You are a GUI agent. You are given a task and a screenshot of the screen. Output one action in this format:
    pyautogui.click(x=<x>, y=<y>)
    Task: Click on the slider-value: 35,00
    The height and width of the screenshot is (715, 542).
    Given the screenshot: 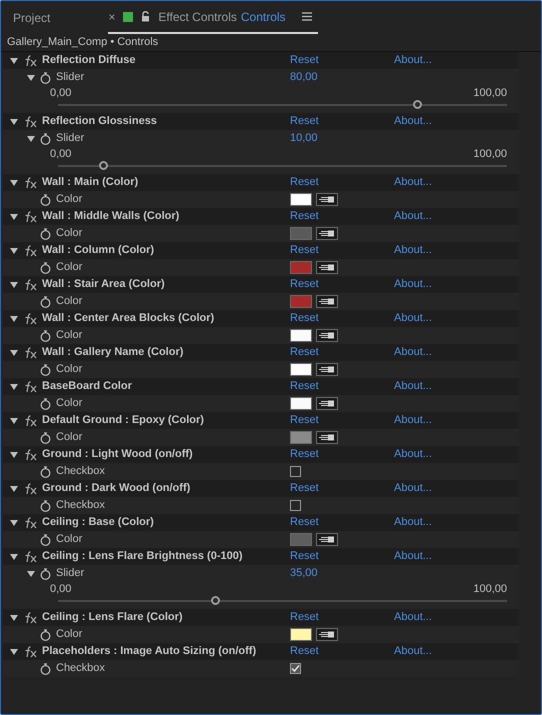 What is the action you would take?
    pyautogui.click(x=304, y=573)
    